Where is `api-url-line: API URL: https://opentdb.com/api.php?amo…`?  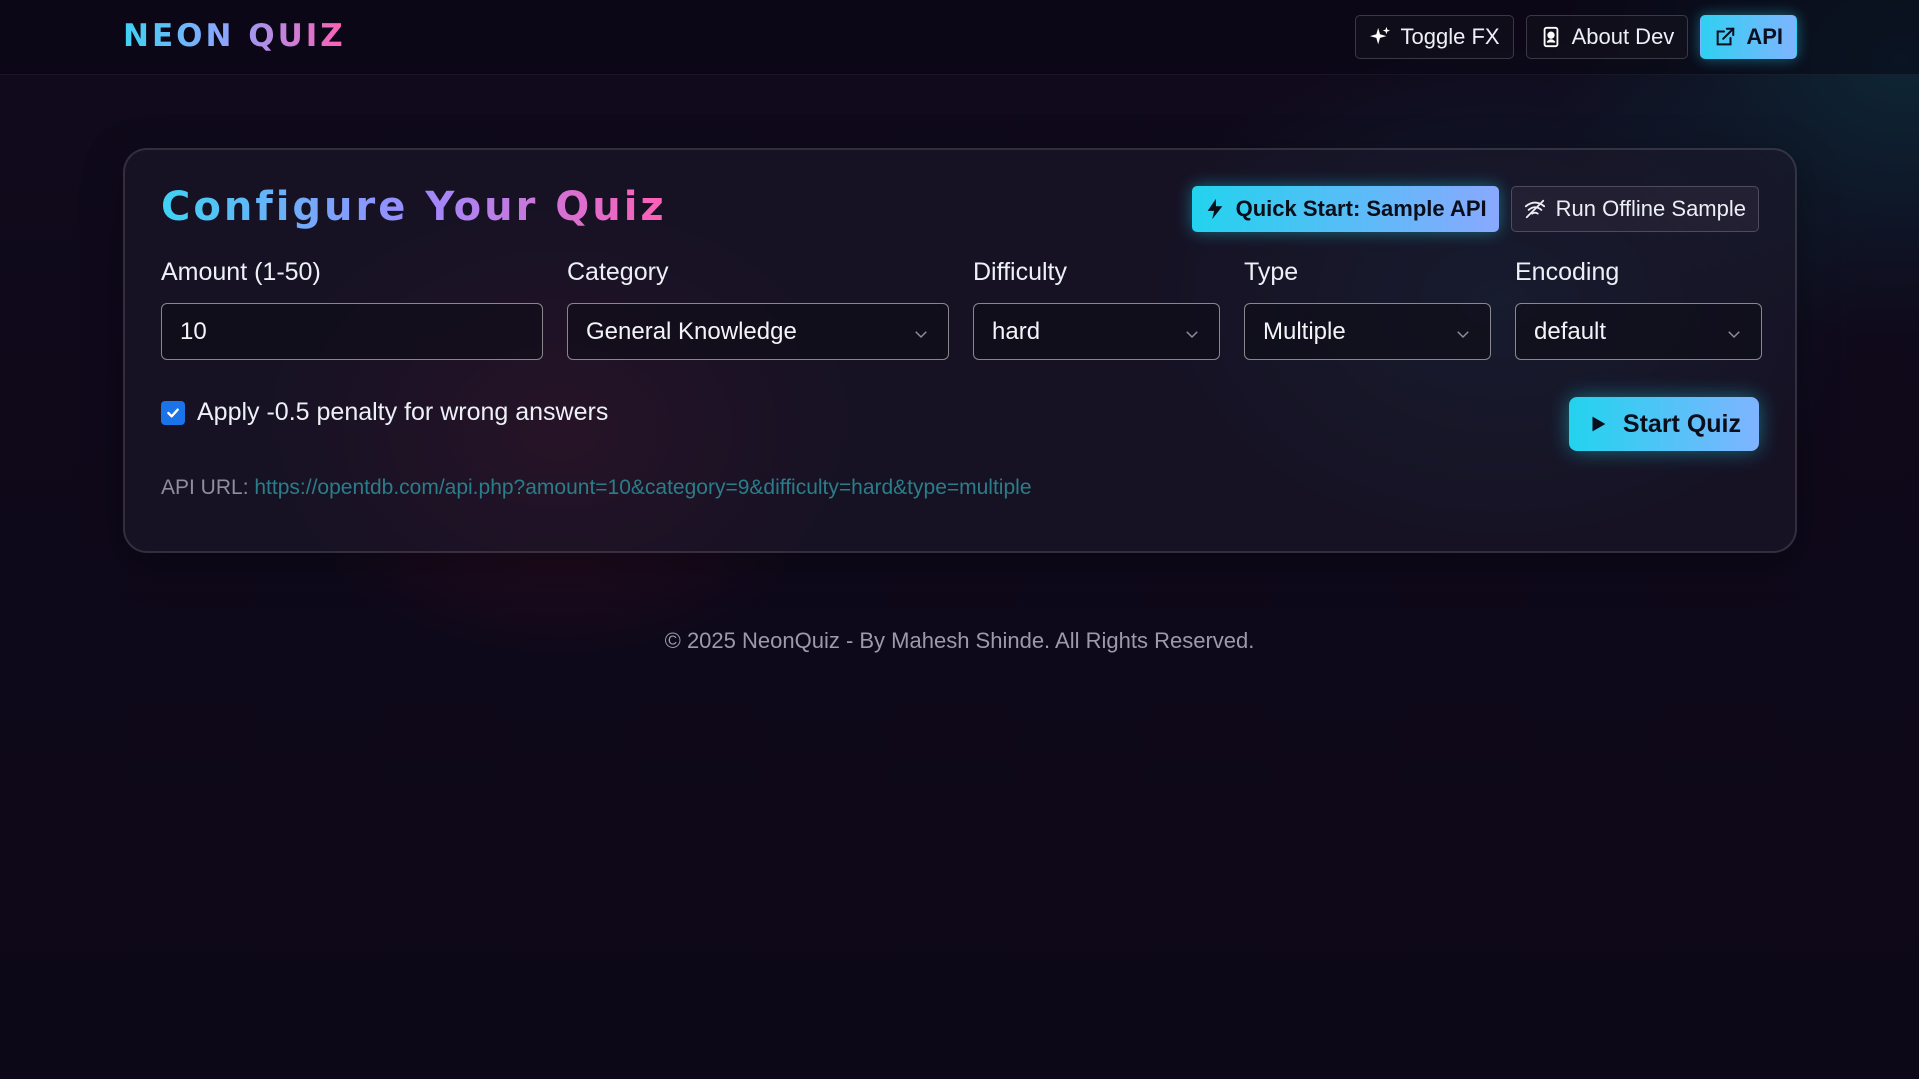 api-url-line: API URL: https://opentdb.com/api.php?amo… is located at coordinates (596, 488).